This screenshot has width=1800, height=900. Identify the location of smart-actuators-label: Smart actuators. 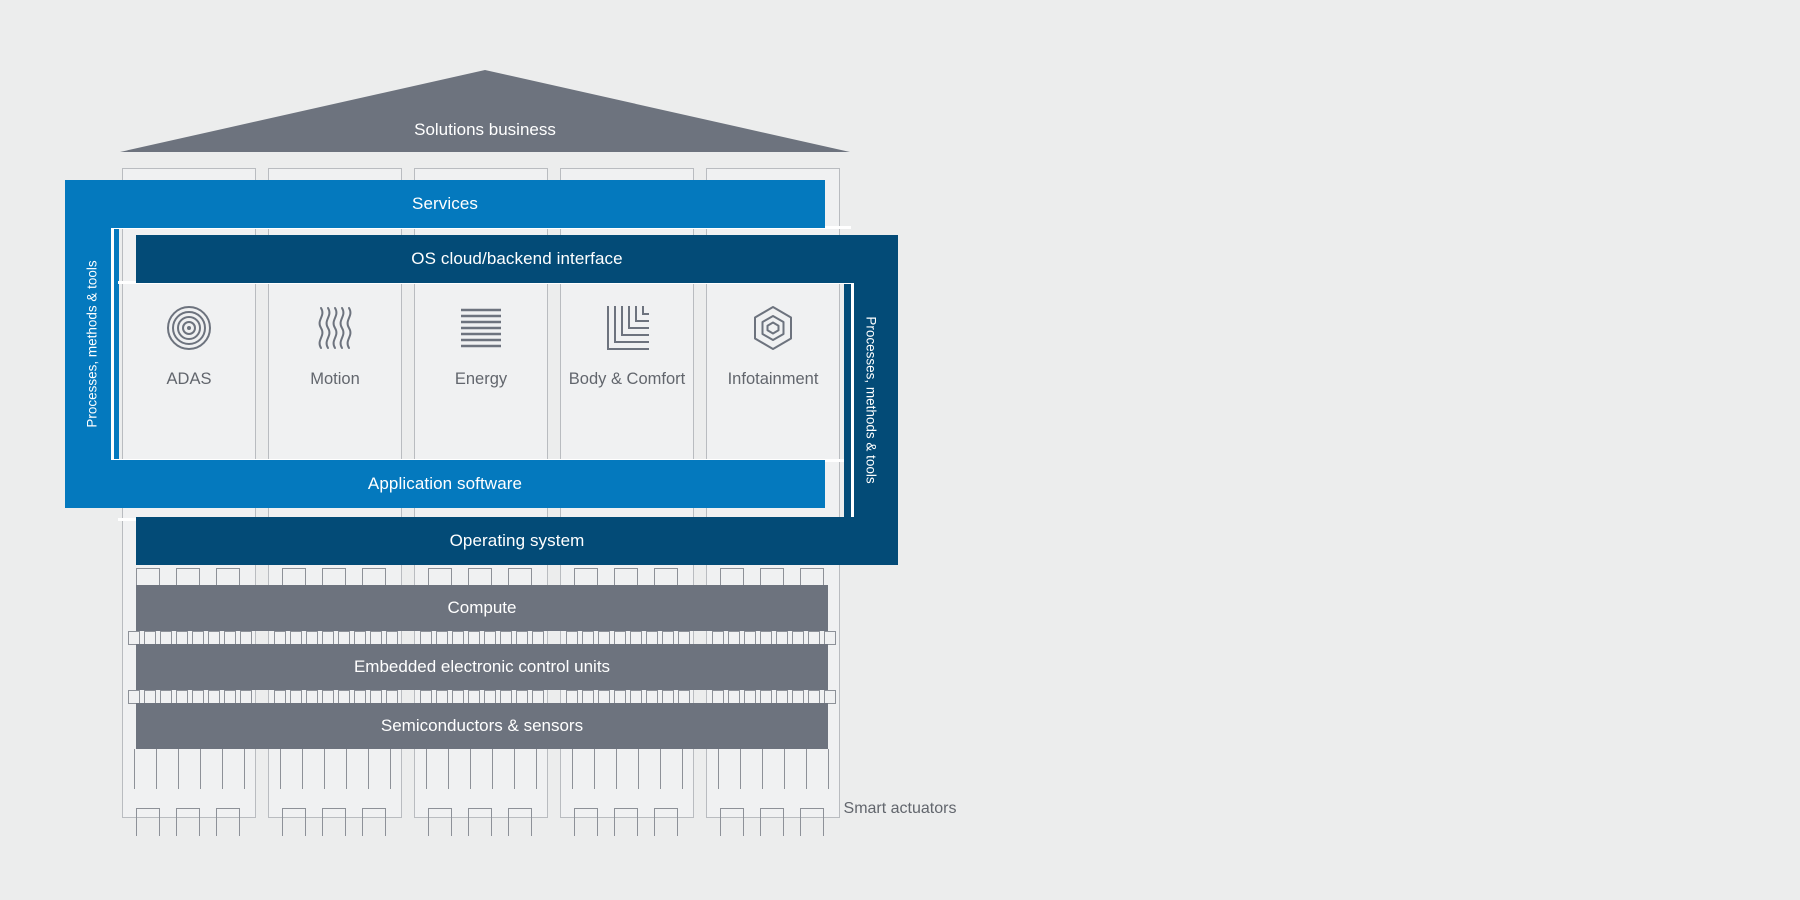
(900, 808).